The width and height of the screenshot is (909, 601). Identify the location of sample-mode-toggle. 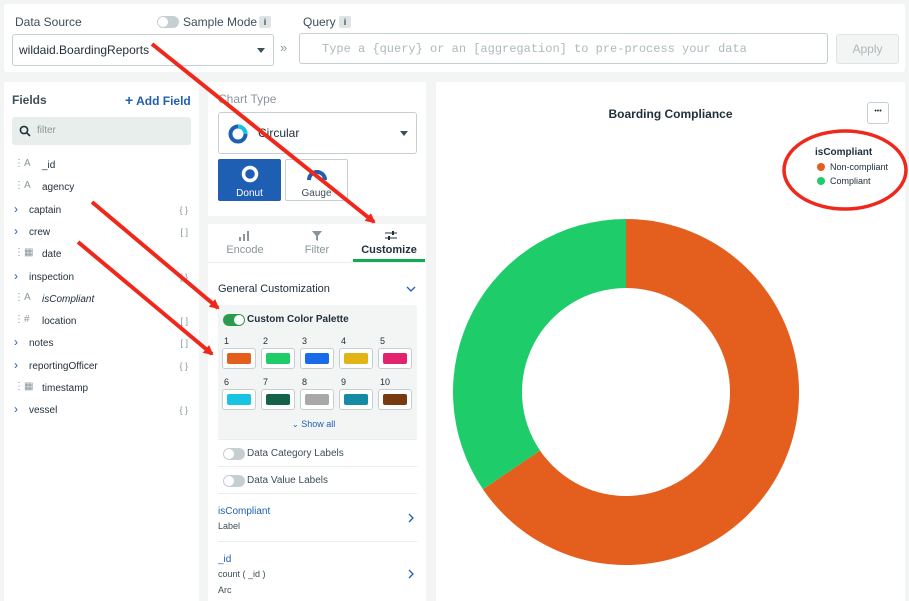
(168, 22).